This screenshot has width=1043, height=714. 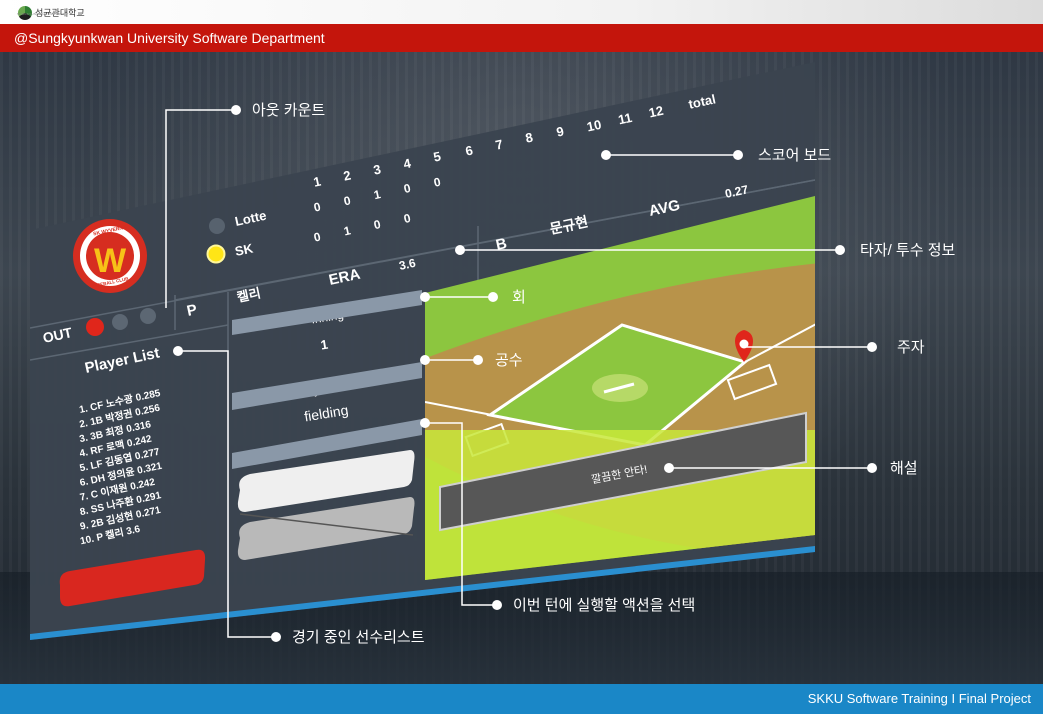 What do you see at coordinates (593, 126) in the screenshot?
I see `inning-header-10: 10` at bounding box center [593, 126].